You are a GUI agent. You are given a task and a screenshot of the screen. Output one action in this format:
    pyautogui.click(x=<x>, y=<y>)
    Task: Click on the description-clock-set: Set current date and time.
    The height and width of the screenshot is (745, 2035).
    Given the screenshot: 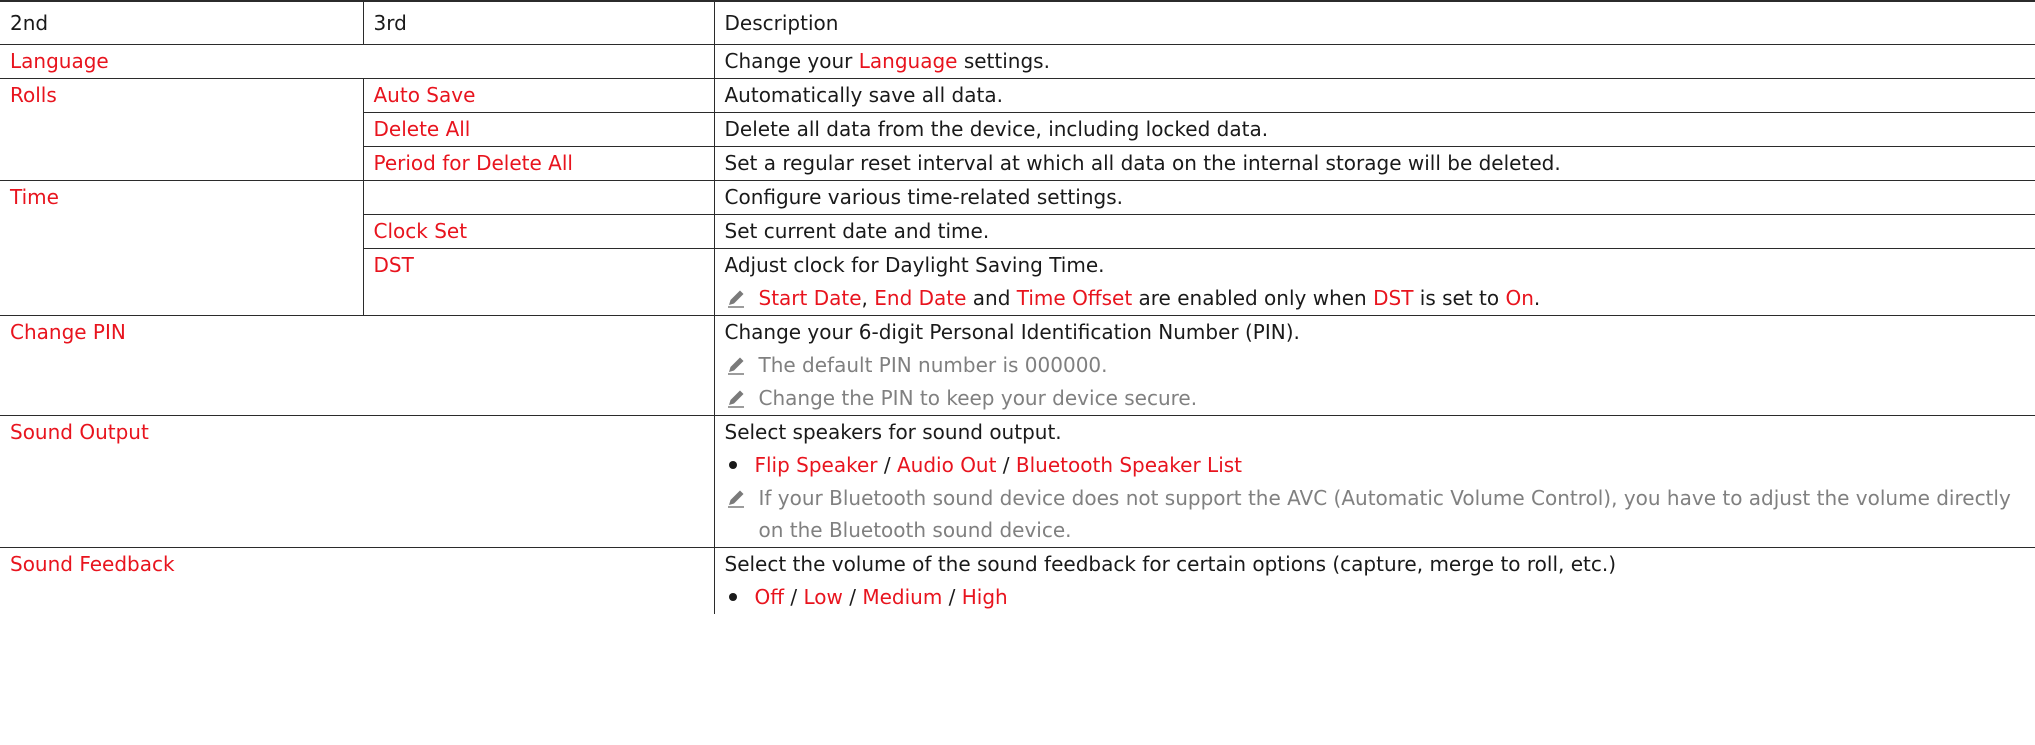 What is the action you would take?
    pyautogui.click(x=857, y=230)
    